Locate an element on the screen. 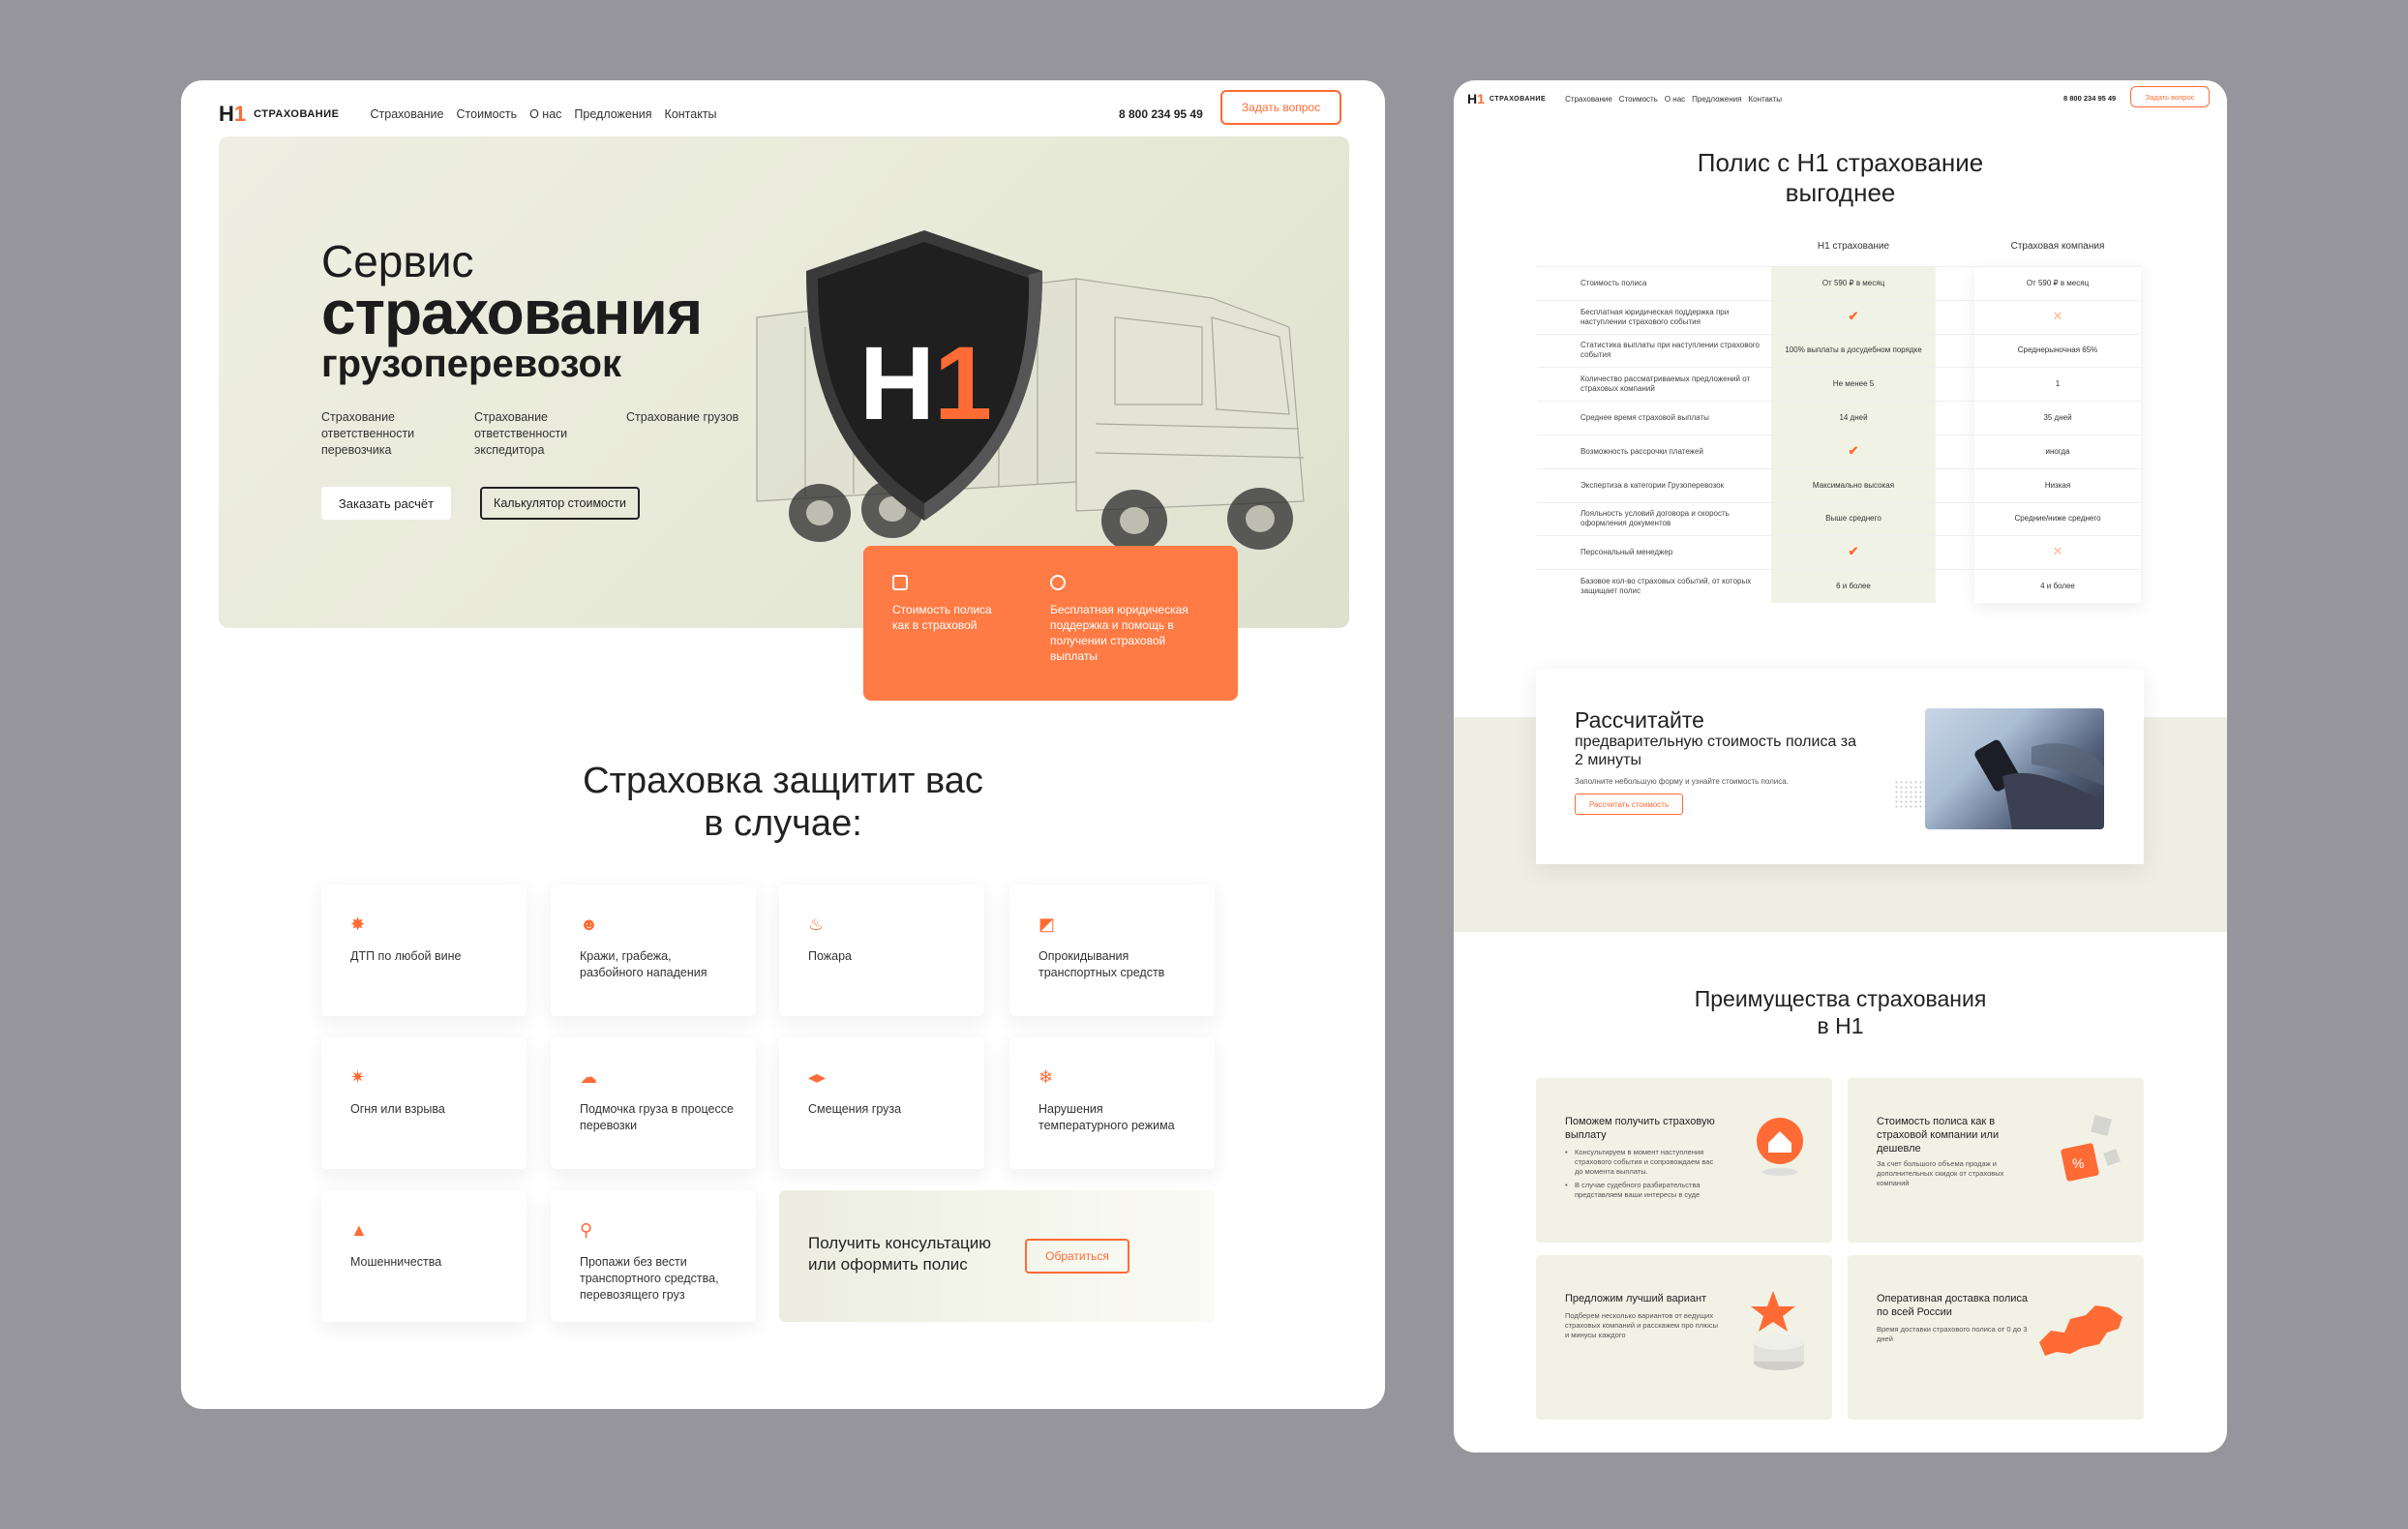 This screenshot has width=2408, height=1529. risk-card-fire: ♨ Пожара is located at coordinates (881, 950).